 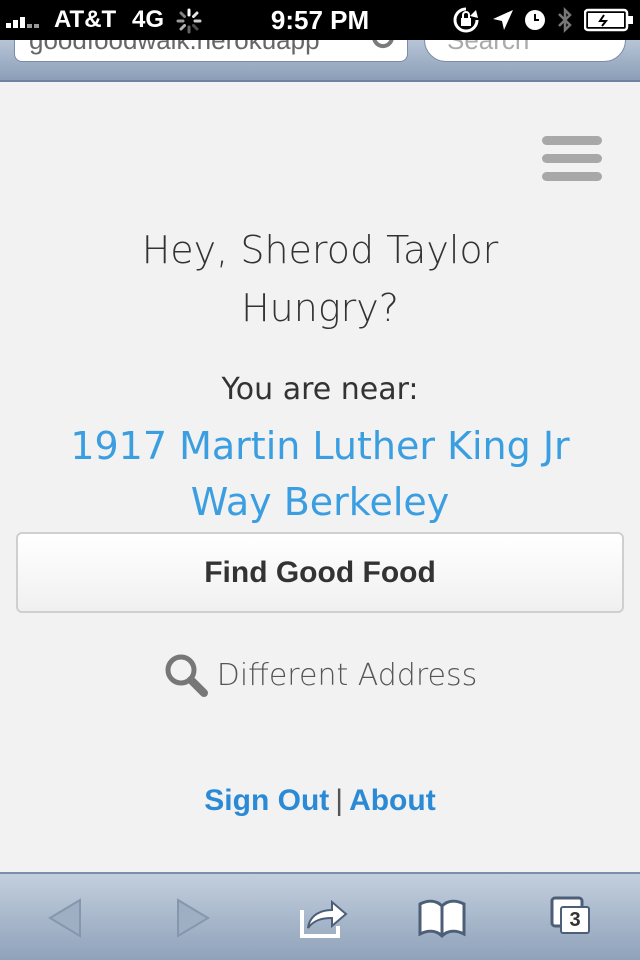 What do you see at coordinates (320, 308) in the screenshot?
I see `greeting-question: Hungry?` at bounding box center [320, 308].